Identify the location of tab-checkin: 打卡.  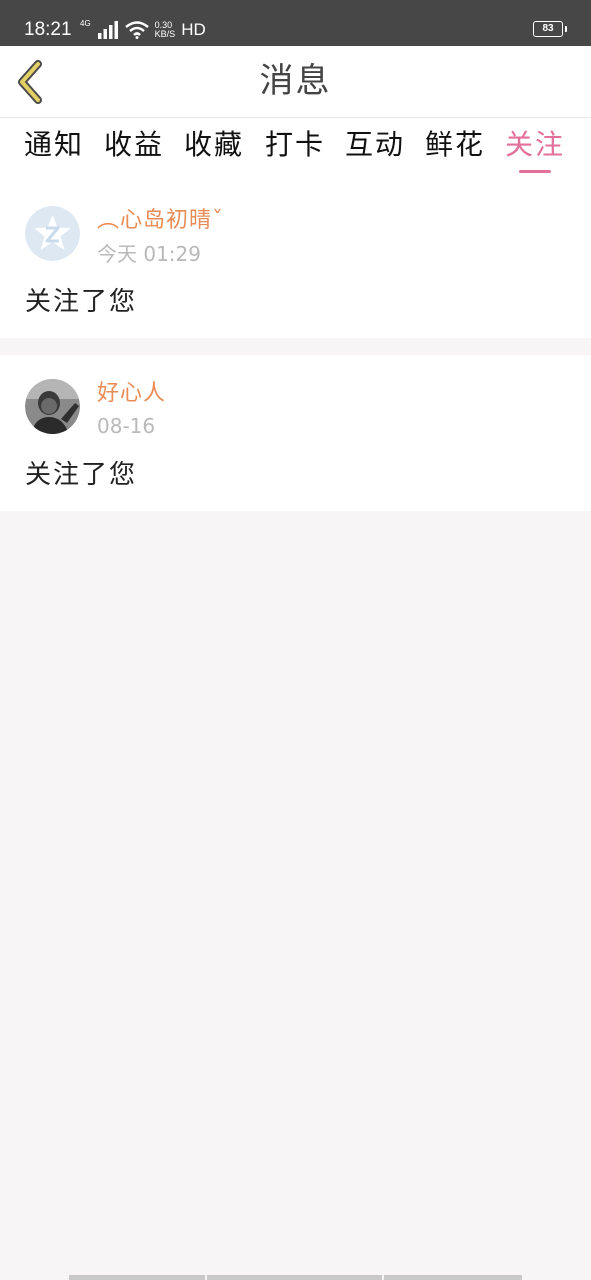
(295, 150).